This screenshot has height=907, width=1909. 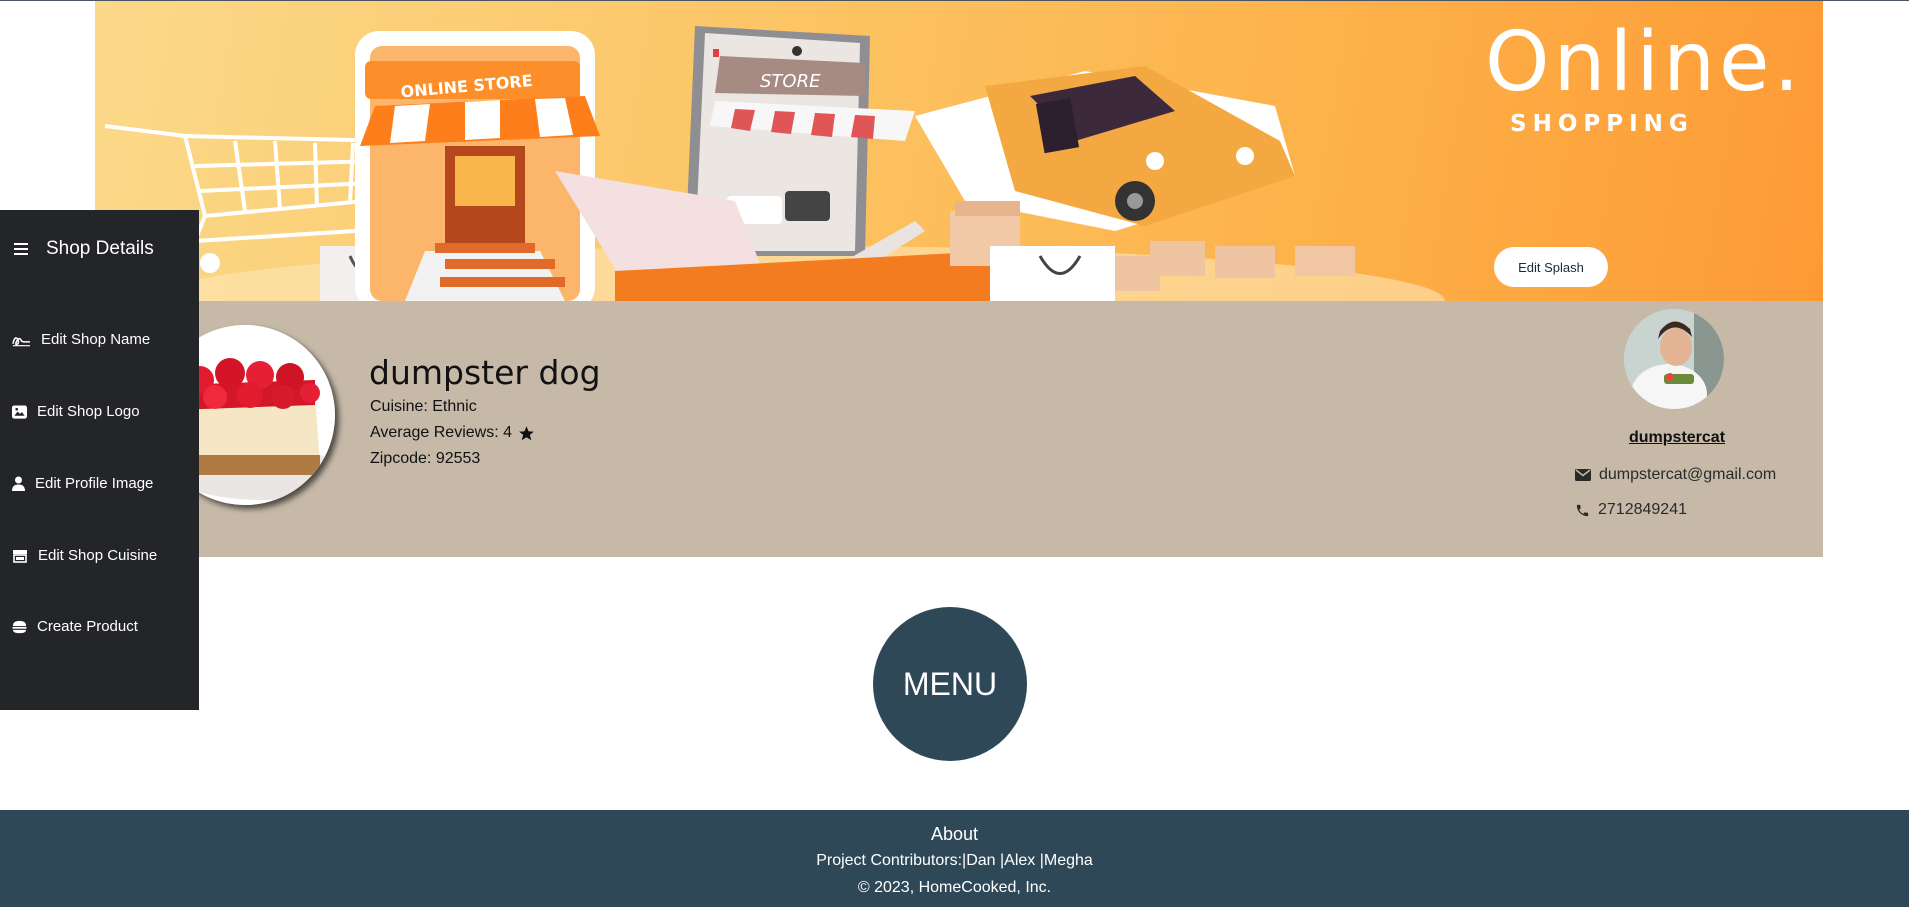 What do you see at coordinates (1642, 509) in the screenshot?
I see `owner-phone-text: 2712849241` at bounding box center [1642, 509].